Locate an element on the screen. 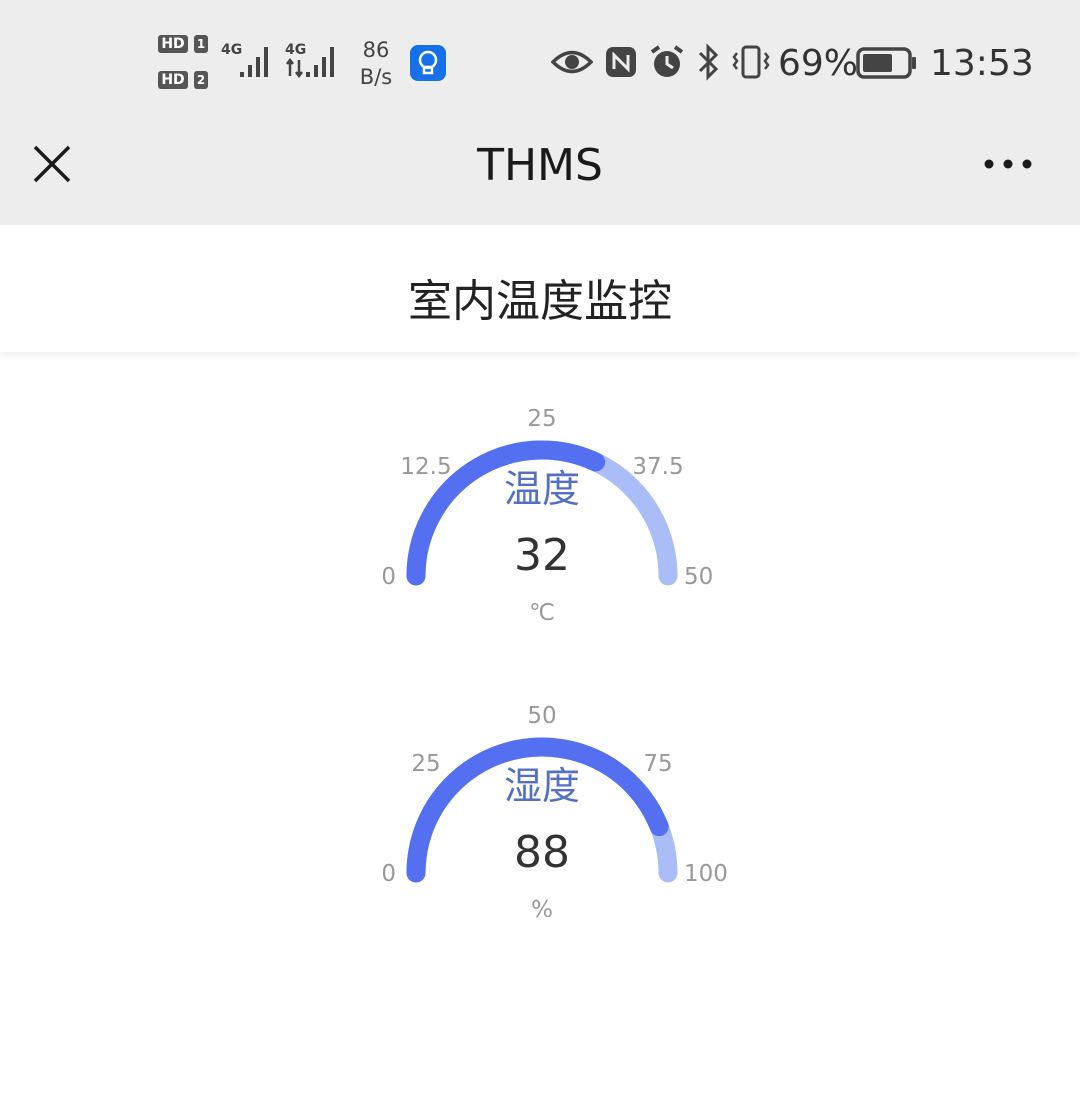 The width and height of the screenshot is (1080, 1103). clock: 13:53 is located at coordinates (982, 63).